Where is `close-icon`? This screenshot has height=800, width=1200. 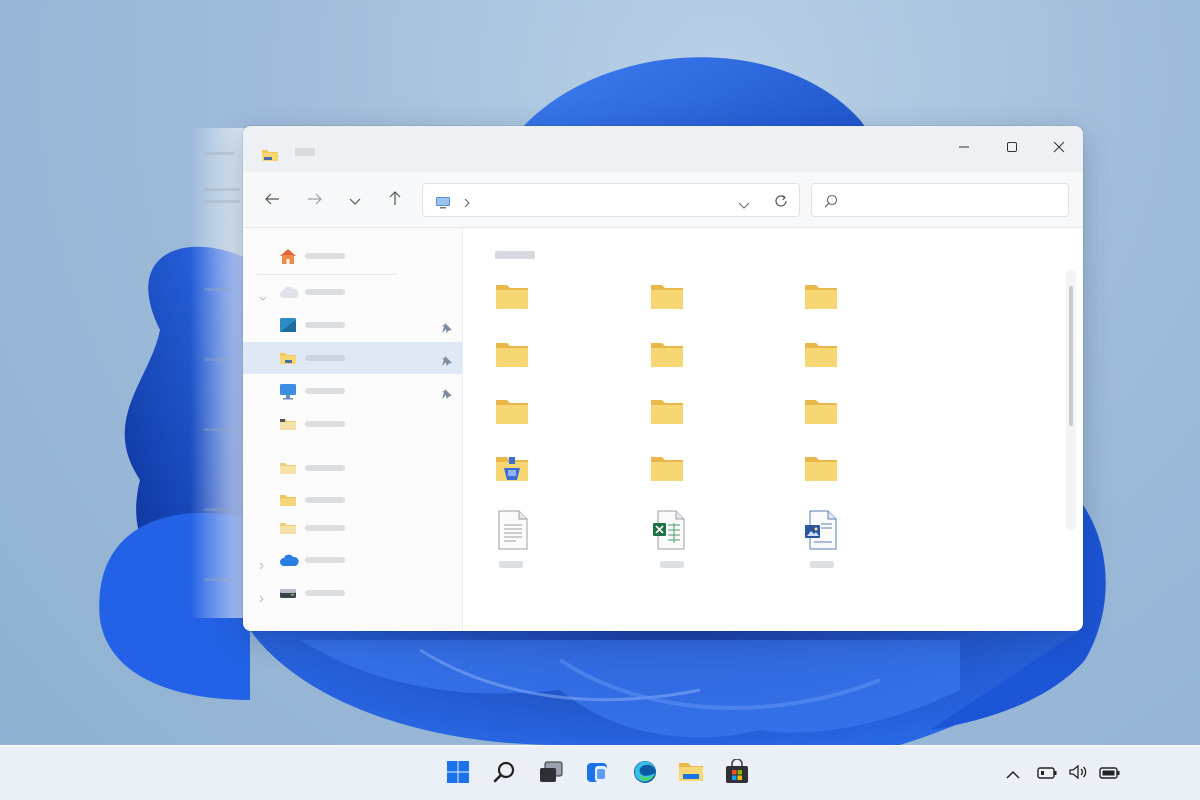 close-icon is located at coordinates (1059, 147).